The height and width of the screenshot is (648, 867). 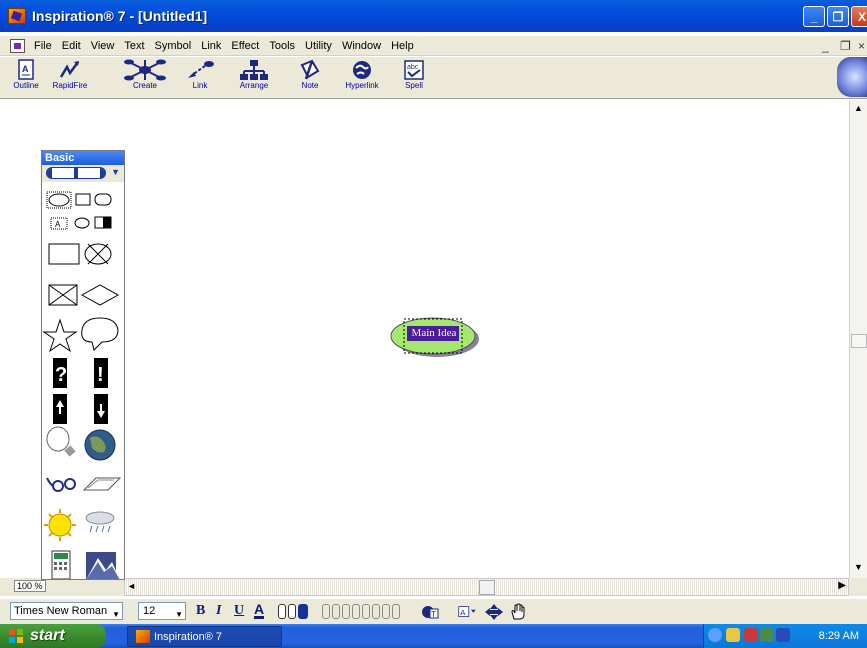 What do you see at coordinates (149, 611) in the screenshot?
I see `font-size-value: 12` at bounding box center [149, 611].